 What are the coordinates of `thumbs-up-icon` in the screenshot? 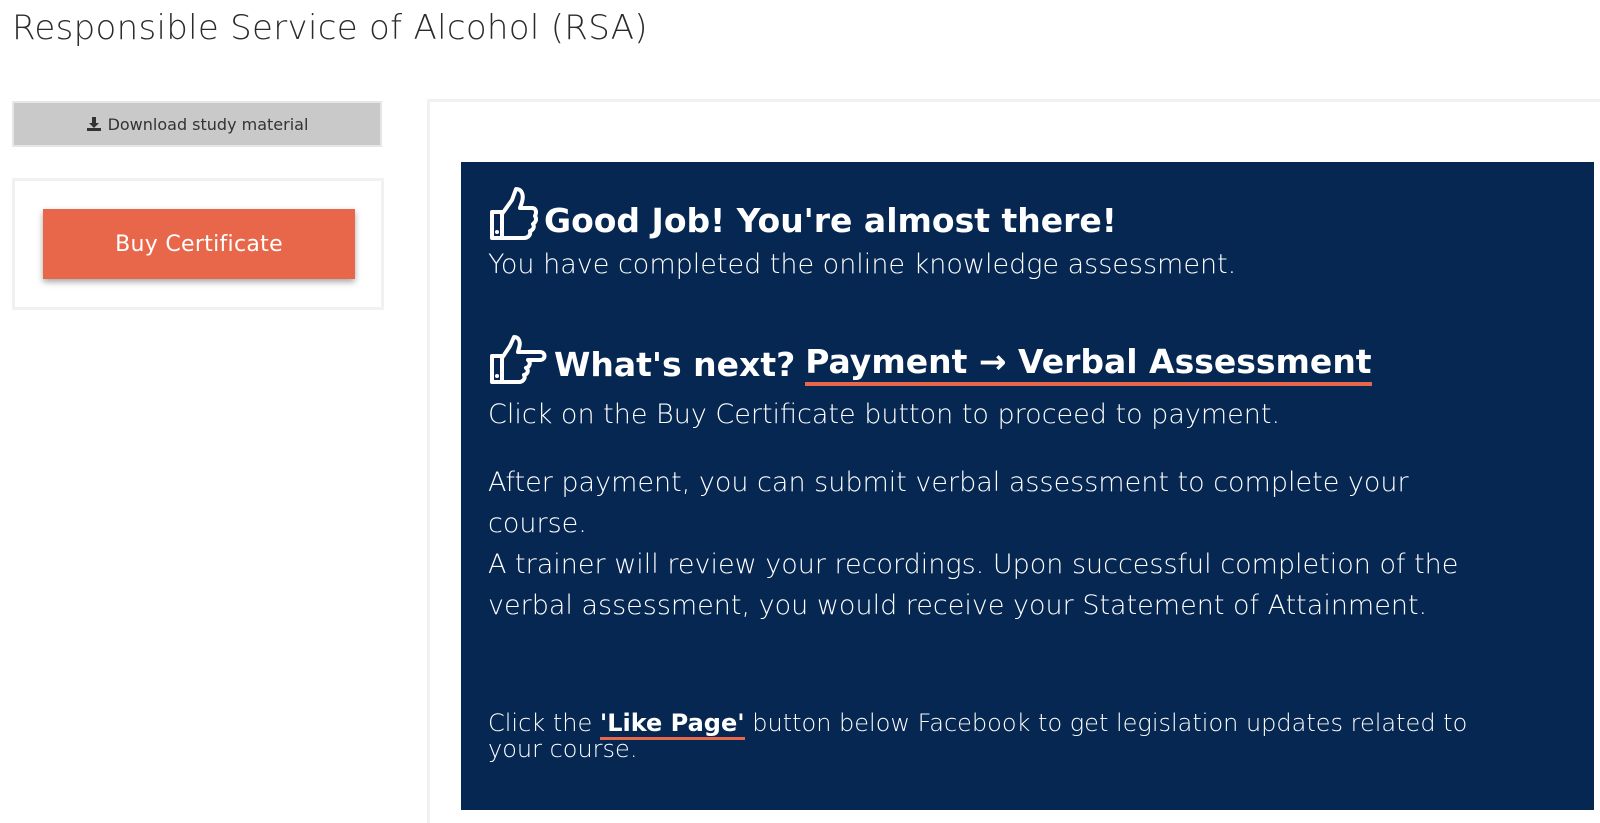 It's located at (513, 214).